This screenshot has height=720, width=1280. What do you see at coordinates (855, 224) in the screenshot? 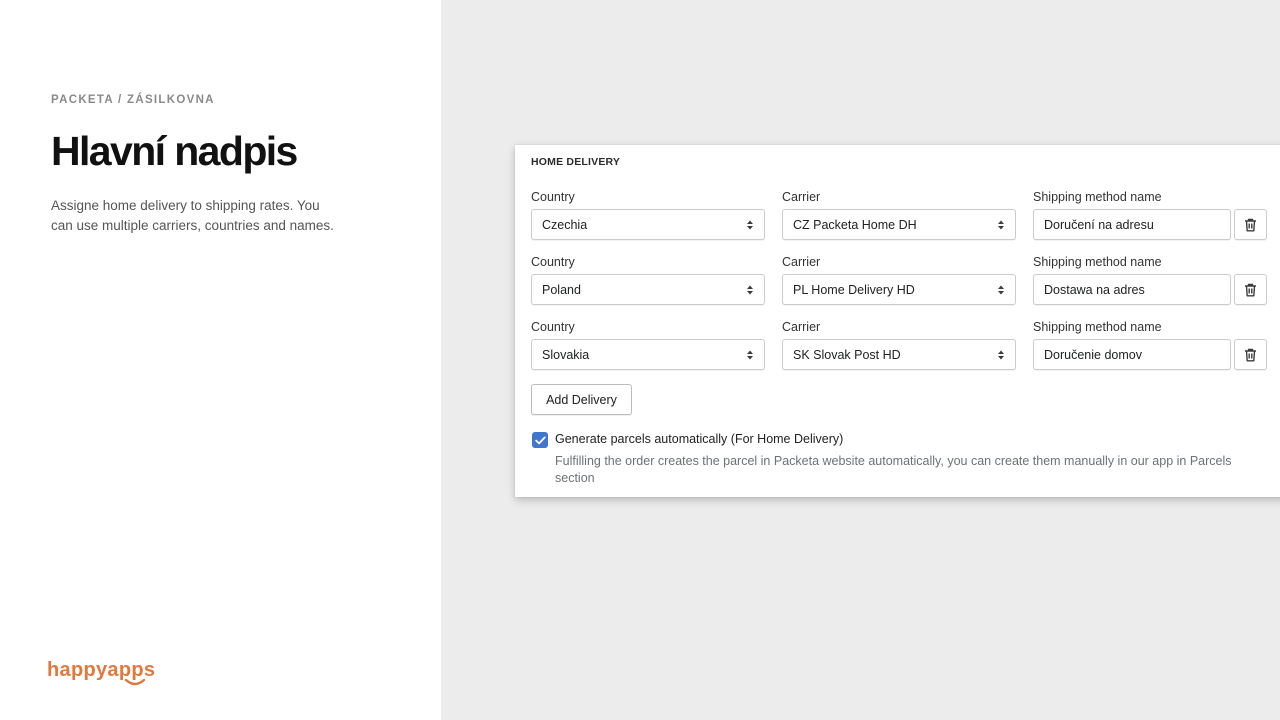
I see `carrier-value: CZ Packeta Home DH` at bounding box center [855, 224].